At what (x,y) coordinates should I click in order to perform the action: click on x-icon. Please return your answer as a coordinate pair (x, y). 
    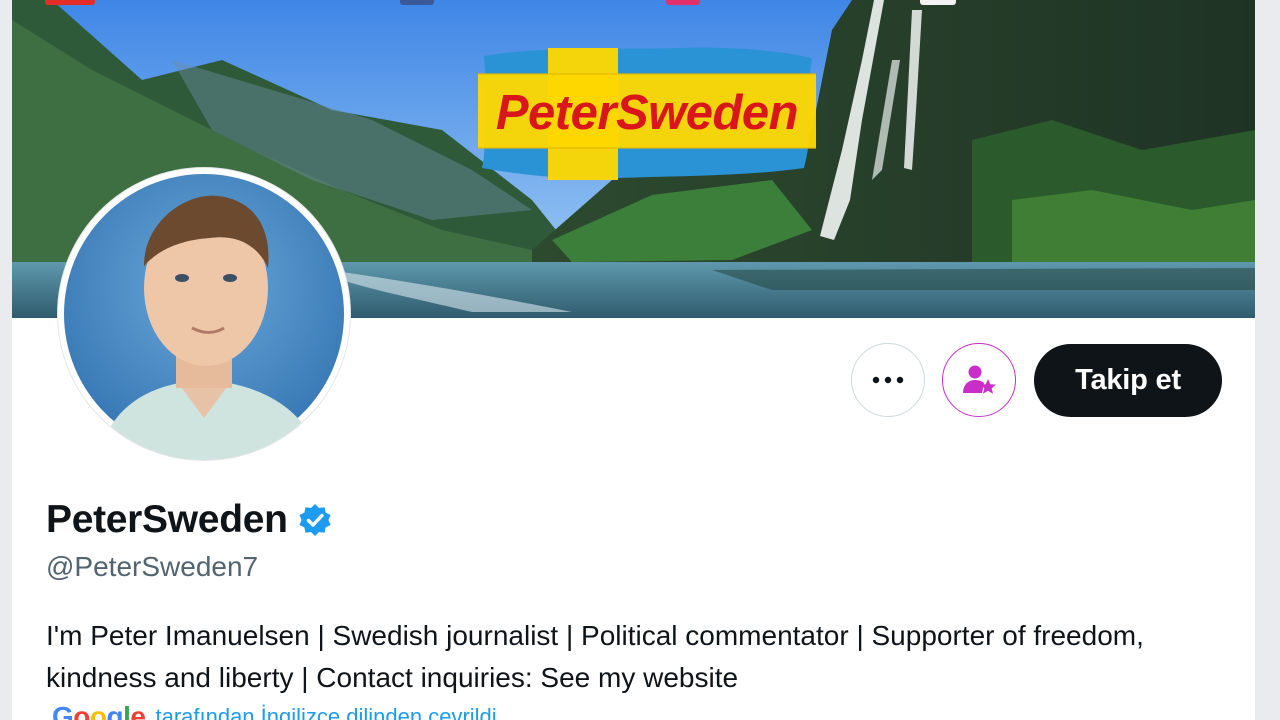
    Looking at the image, I should click on (938, 2).